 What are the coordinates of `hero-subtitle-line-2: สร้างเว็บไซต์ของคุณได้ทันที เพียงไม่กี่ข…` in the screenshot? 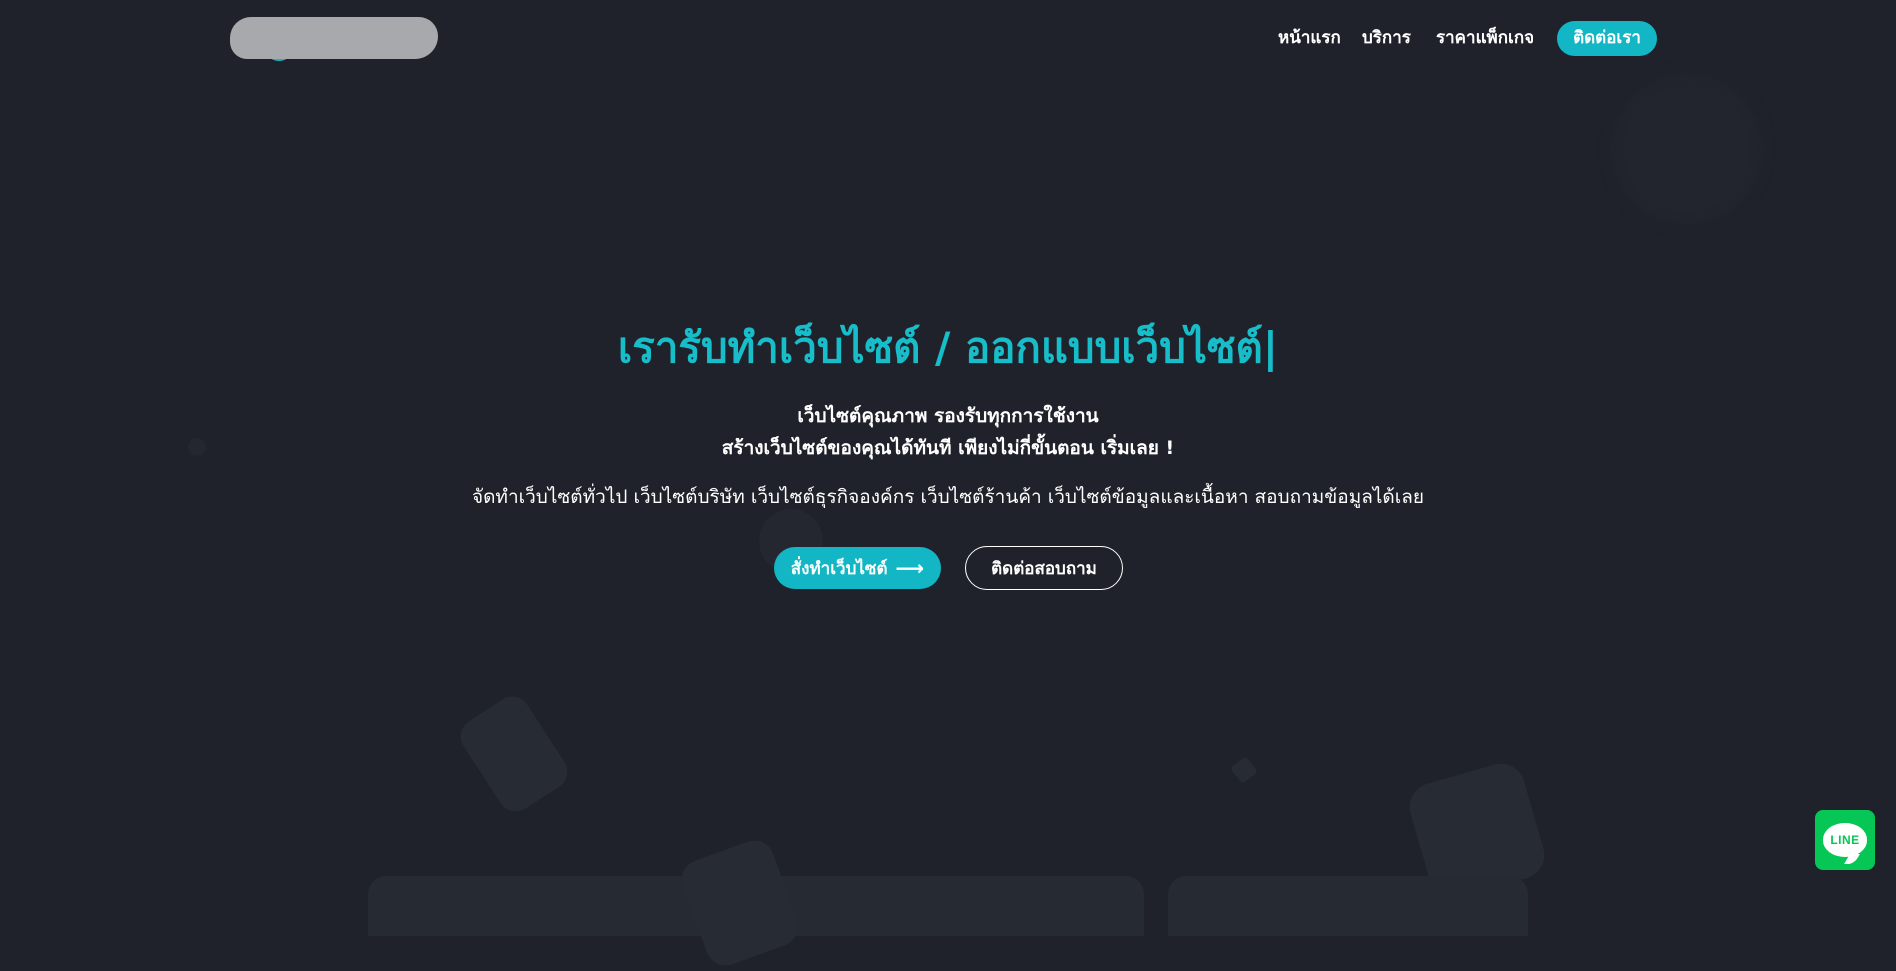 It's located at (948, 448).